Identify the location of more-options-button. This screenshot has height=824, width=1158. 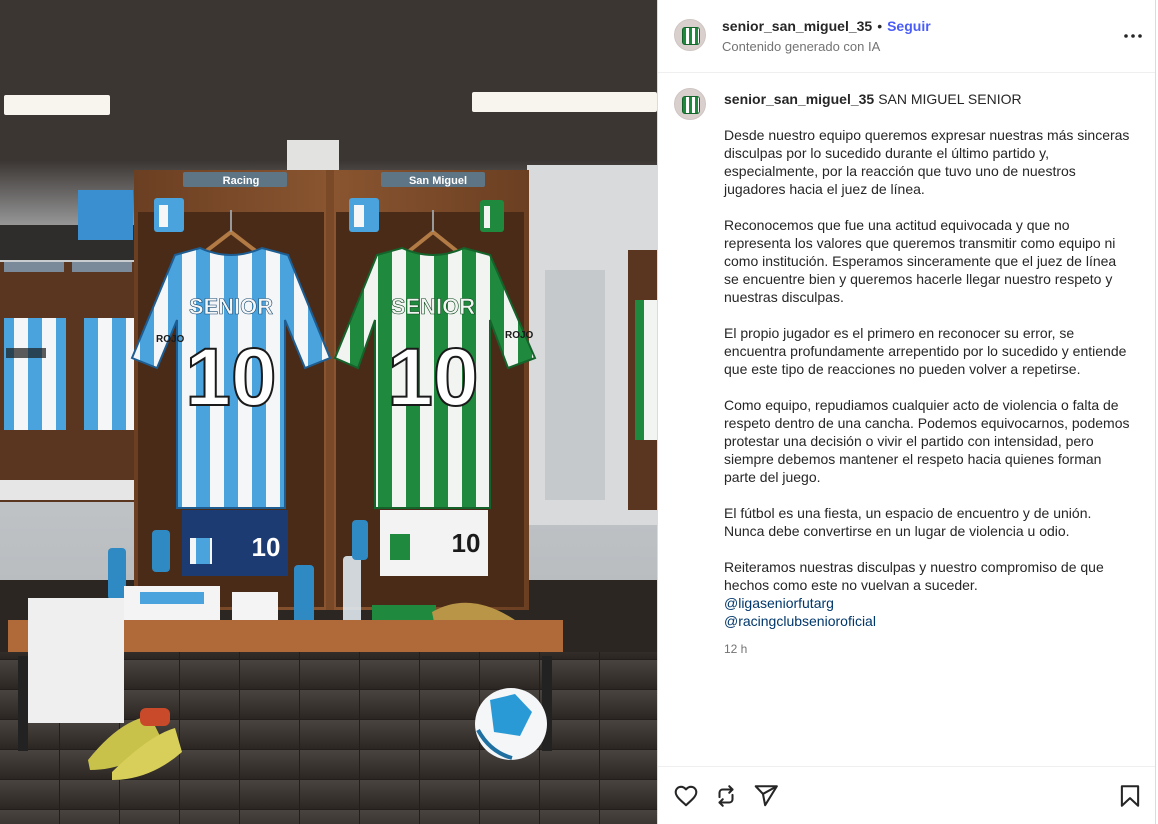
(1133, 36).